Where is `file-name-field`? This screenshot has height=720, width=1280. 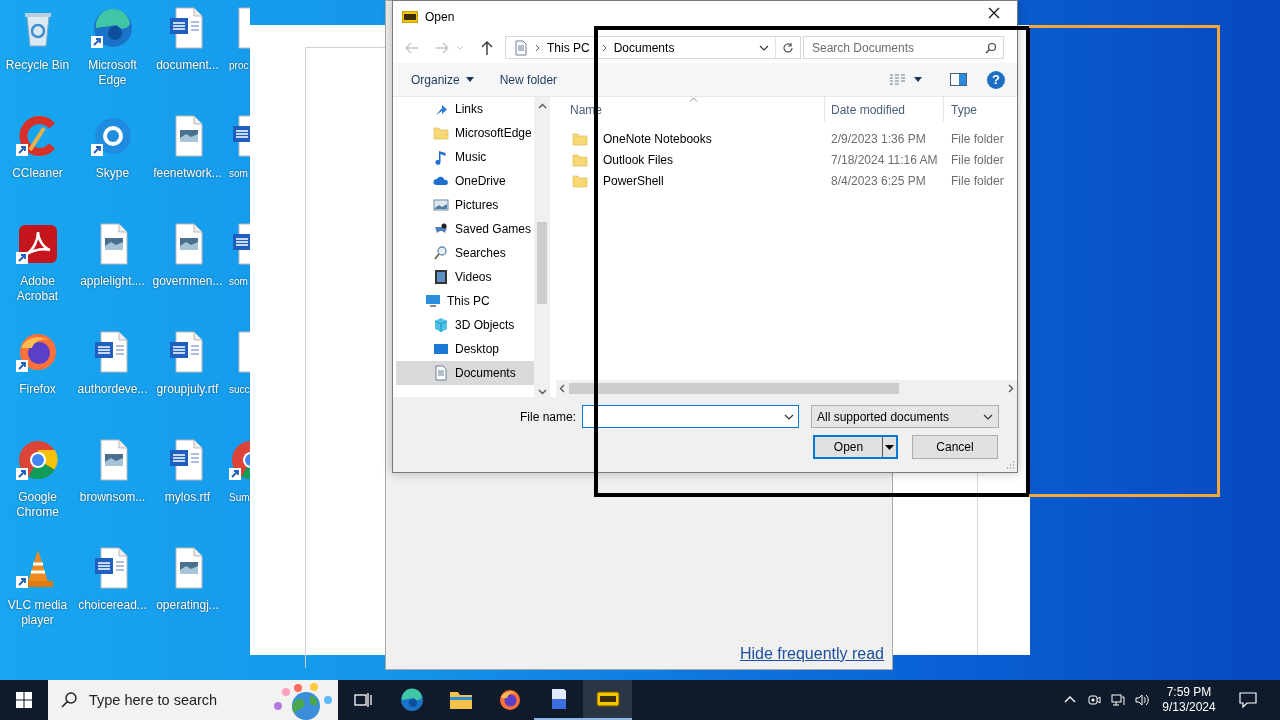
file-name-field is located at coordinates (690, 416).